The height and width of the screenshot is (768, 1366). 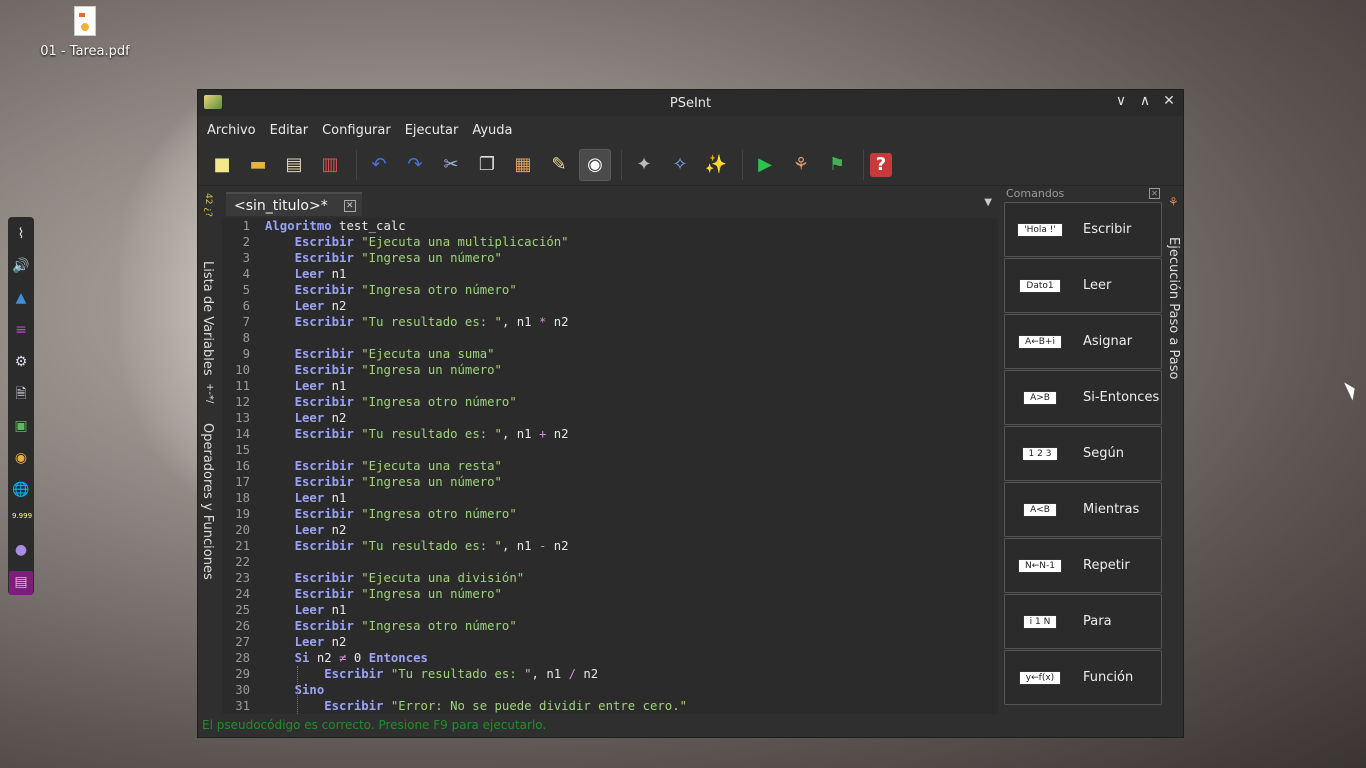 What do you see at coordinates (242, 706) in the screenshot?
I see `line-number: 31` at bounding box center [242, 706].